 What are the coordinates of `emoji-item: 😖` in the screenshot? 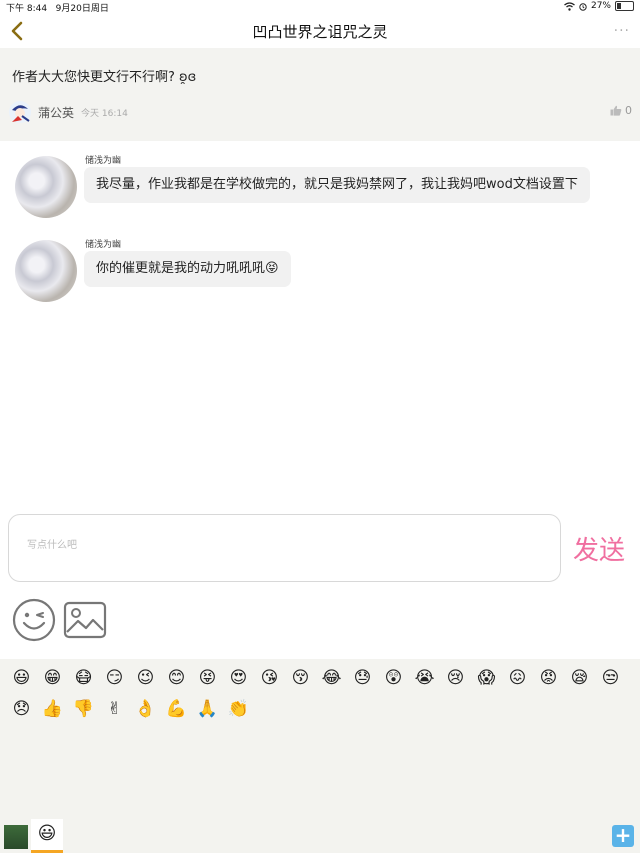 It's located at (517, 682).